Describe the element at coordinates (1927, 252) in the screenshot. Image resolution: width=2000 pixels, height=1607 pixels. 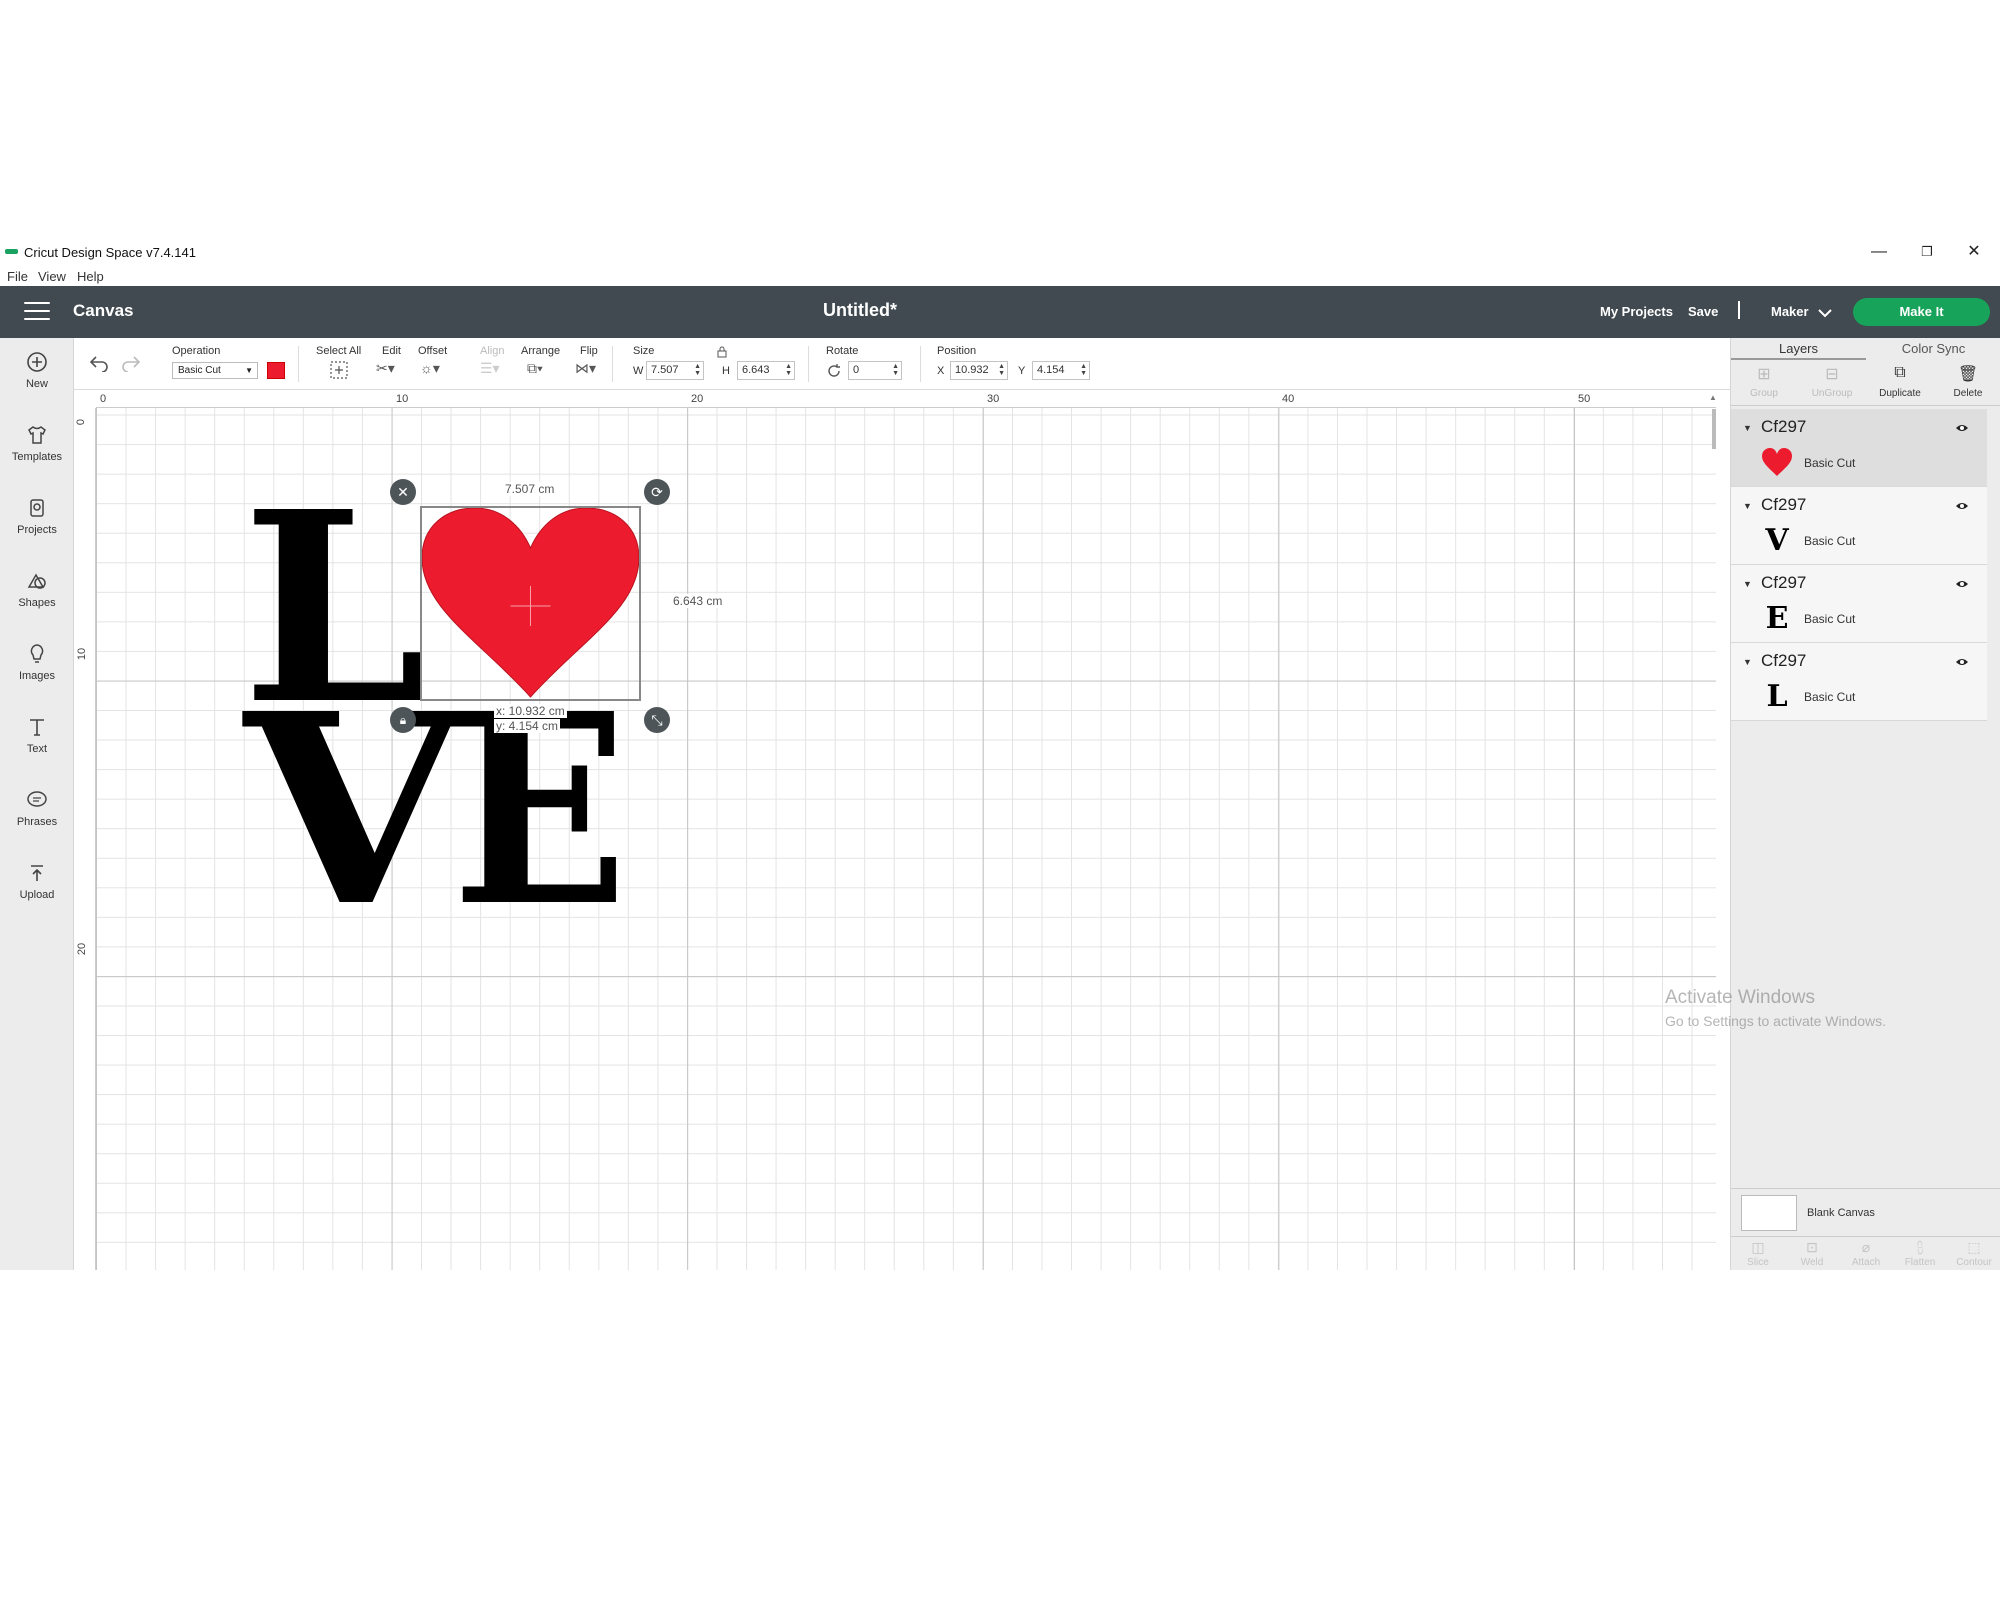
I see `restore-button: ❐` at that location.